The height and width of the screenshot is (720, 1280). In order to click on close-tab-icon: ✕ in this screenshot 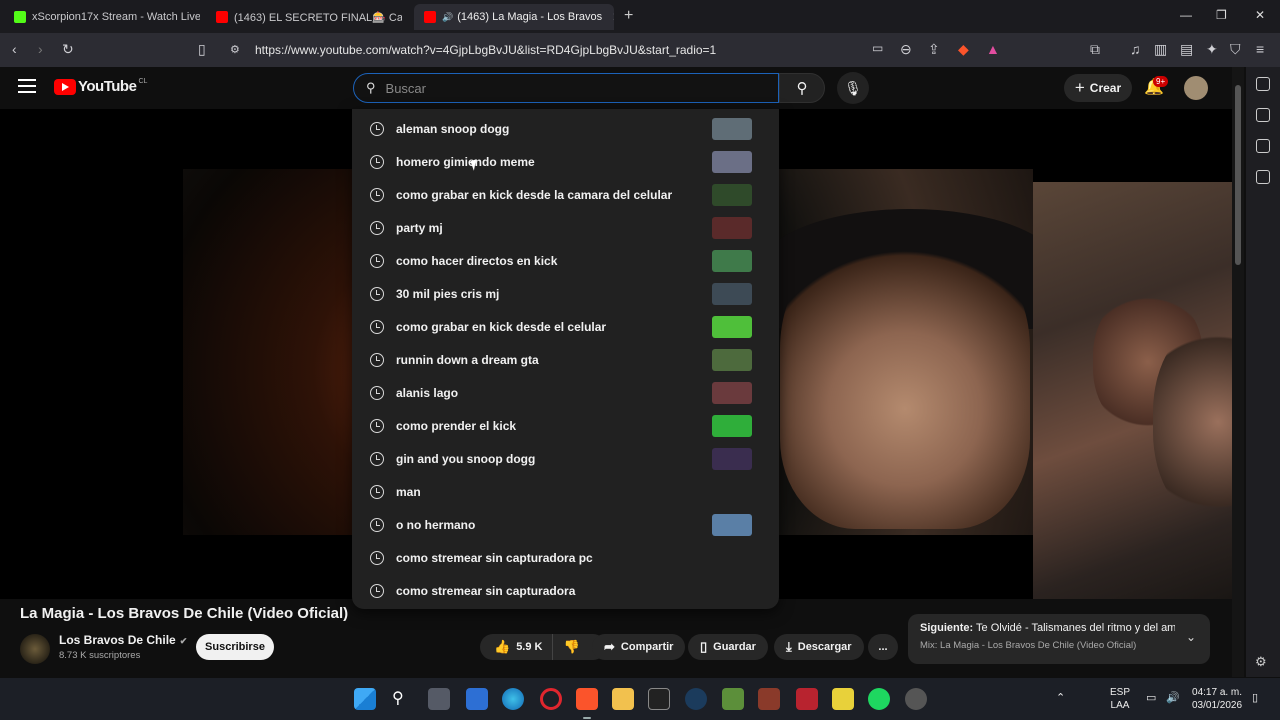, I will do `click(613, 17)`.